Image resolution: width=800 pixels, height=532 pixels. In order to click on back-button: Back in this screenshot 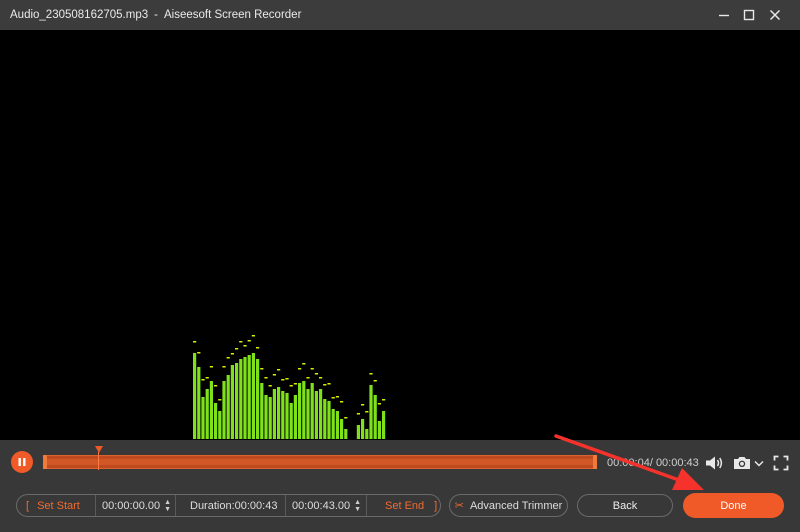, I will do `click(625, 505)`.